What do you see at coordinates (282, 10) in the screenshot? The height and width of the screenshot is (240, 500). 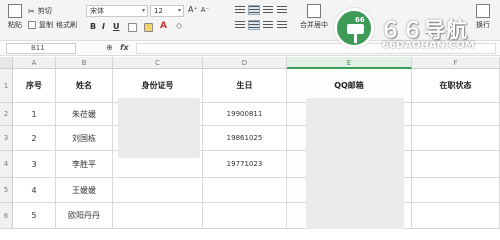 I see `indent-icon` at bounding box center [282, 10].